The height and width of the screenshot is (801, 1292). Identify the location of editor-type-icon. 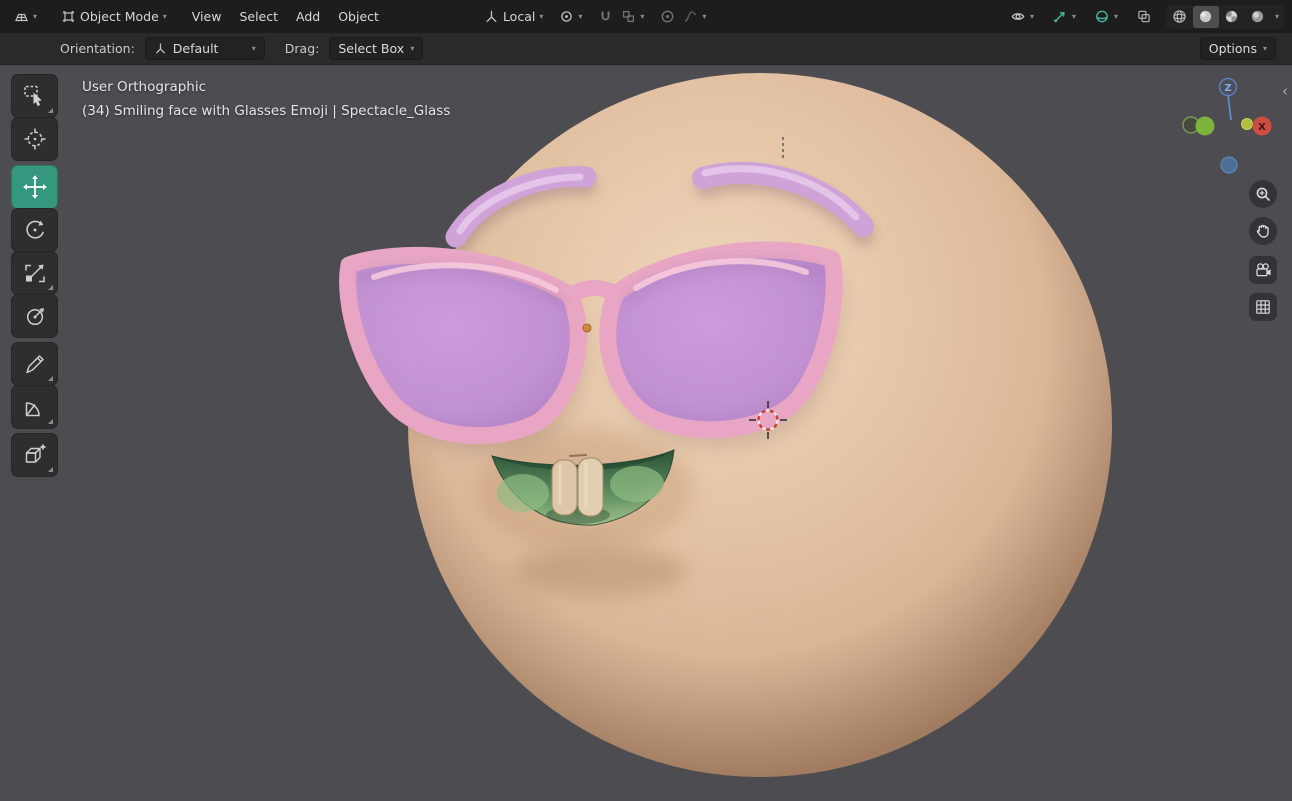
(21, 16).